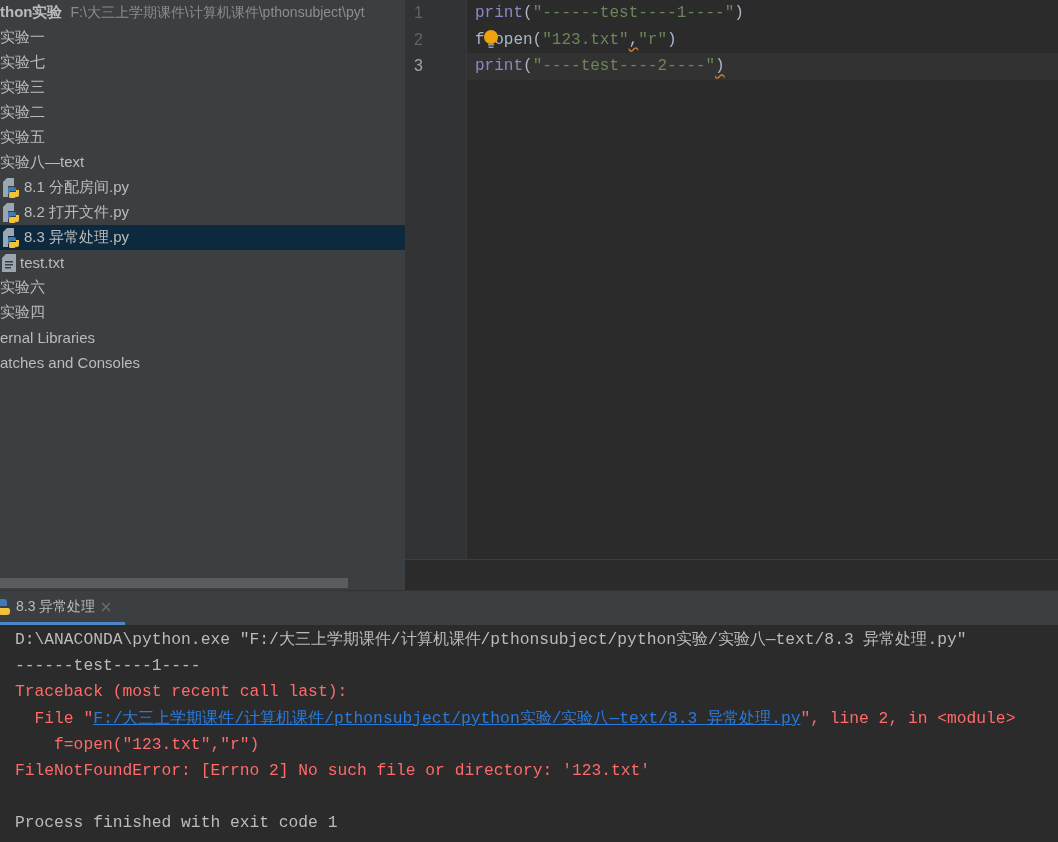 This screenshot has height=842, width=1058. I want to click on tree-item: 实验四, so click(22, 312).